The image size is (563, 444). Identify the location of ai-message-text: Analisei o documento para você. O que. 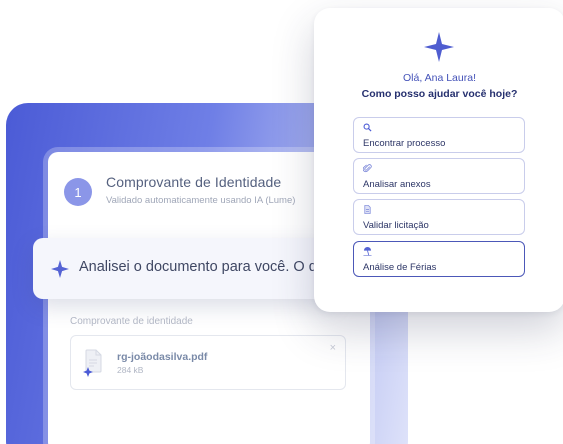
(206, 267).